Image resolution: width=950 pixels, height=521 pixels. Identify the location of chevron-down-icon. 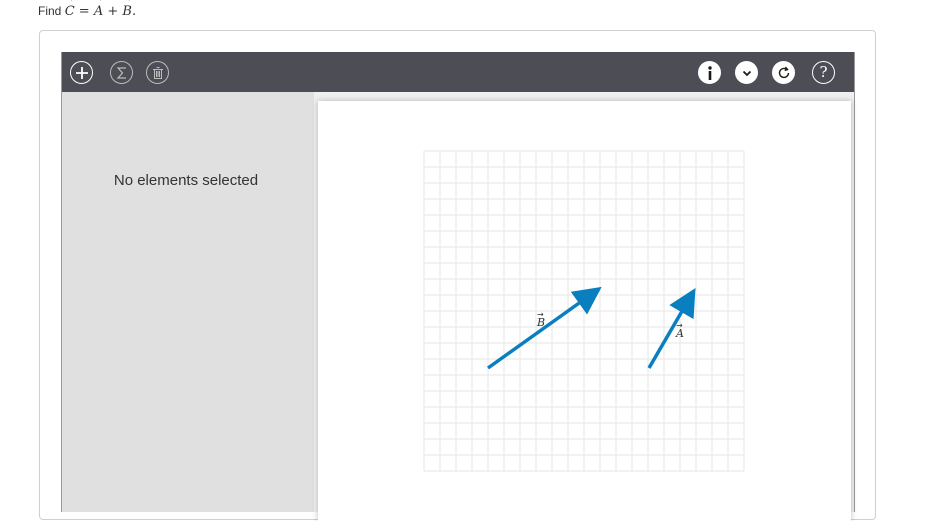
(746, 73).